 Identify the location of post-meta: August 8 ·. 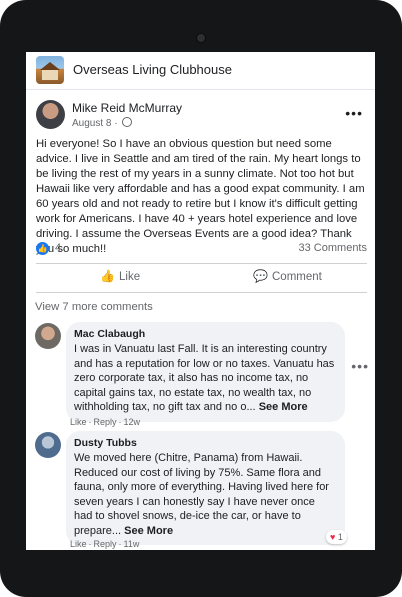
(102, 123).